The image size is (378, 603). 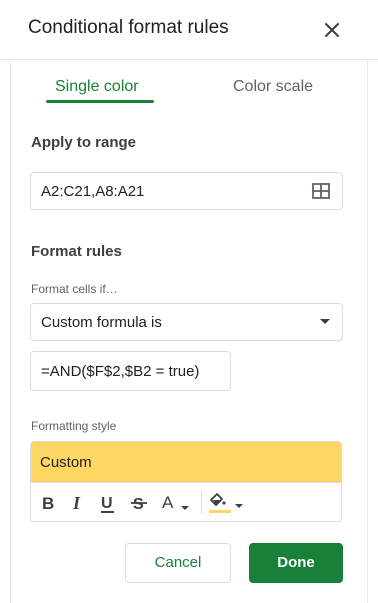 I want to click on svg-text: A, so click(x=168, y=502).